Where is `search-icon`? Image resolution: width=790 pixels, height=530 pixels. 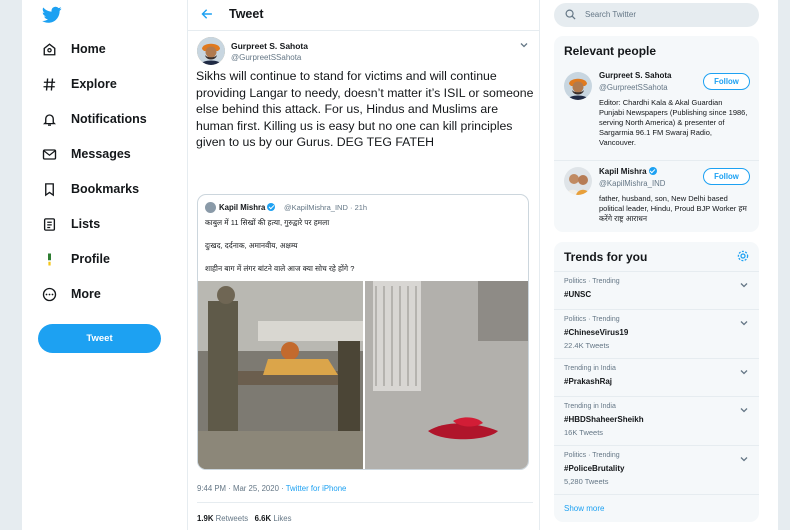
search-icon is located at coordinates (570, 14).